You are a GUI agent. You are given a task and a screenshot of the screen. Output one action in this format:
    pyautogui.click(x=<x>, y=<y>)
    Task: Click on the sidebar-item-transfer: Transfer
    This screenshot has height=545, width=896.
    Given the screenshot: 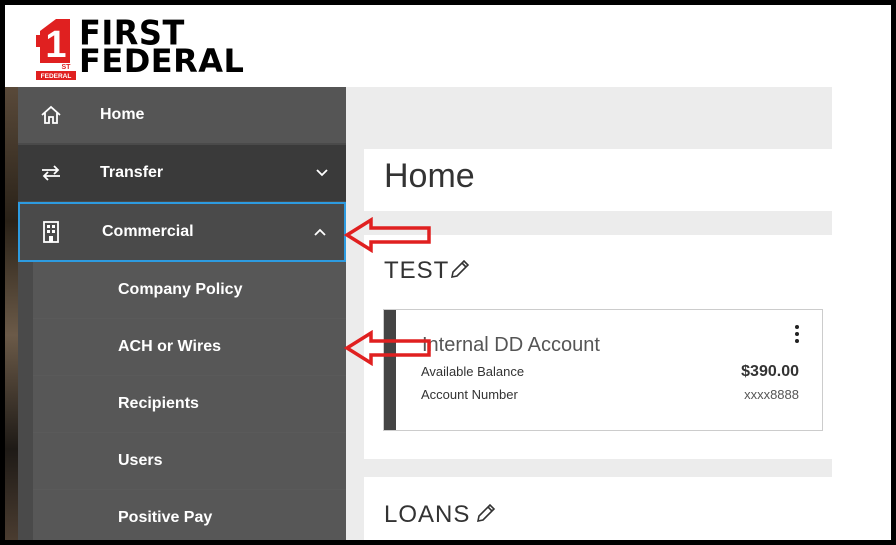 What is the action you would take?
    pyautogui.click(x=182, y=173)
    